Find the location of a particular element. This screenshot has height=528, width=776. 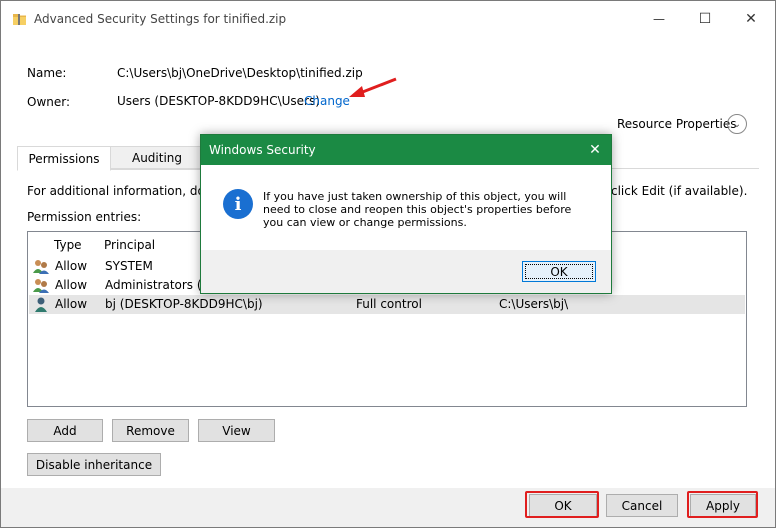

owner-label: Owner: is located at coordinates (49, 102).